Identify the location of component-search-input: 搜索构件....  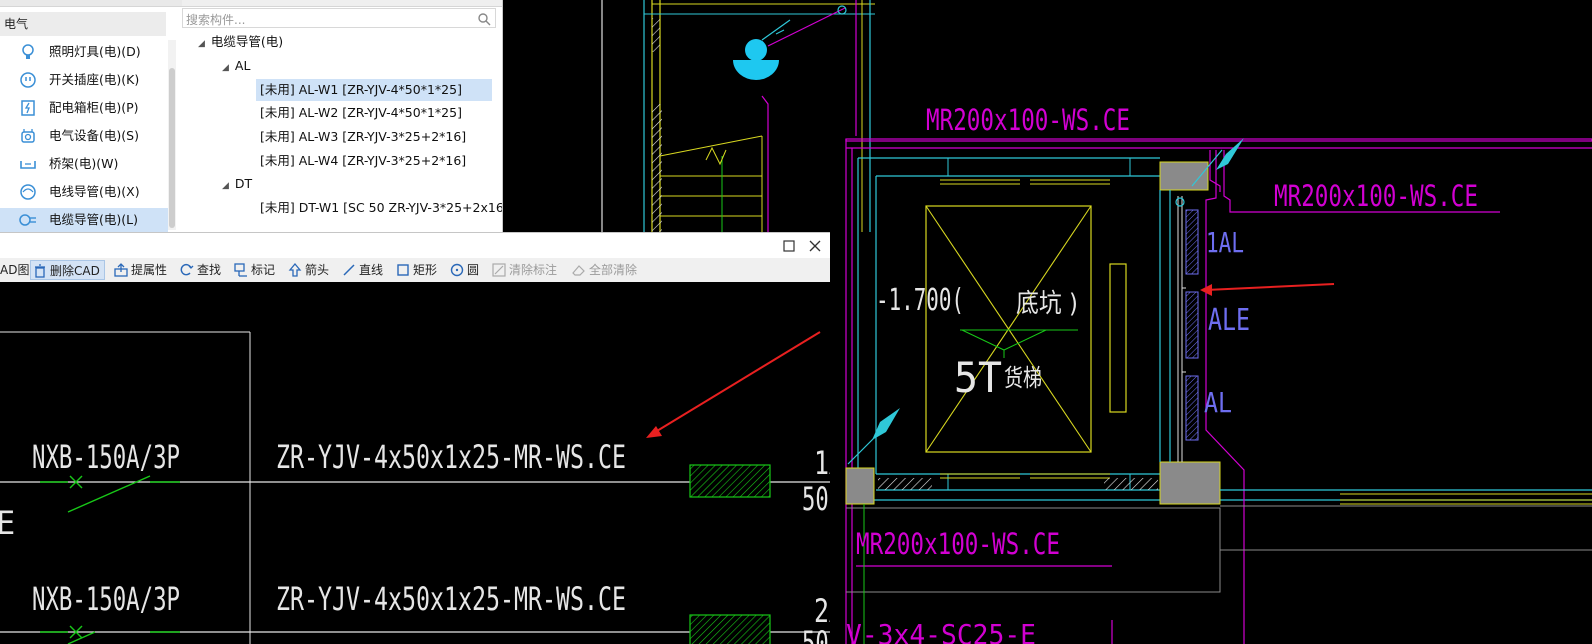
(339, 18).